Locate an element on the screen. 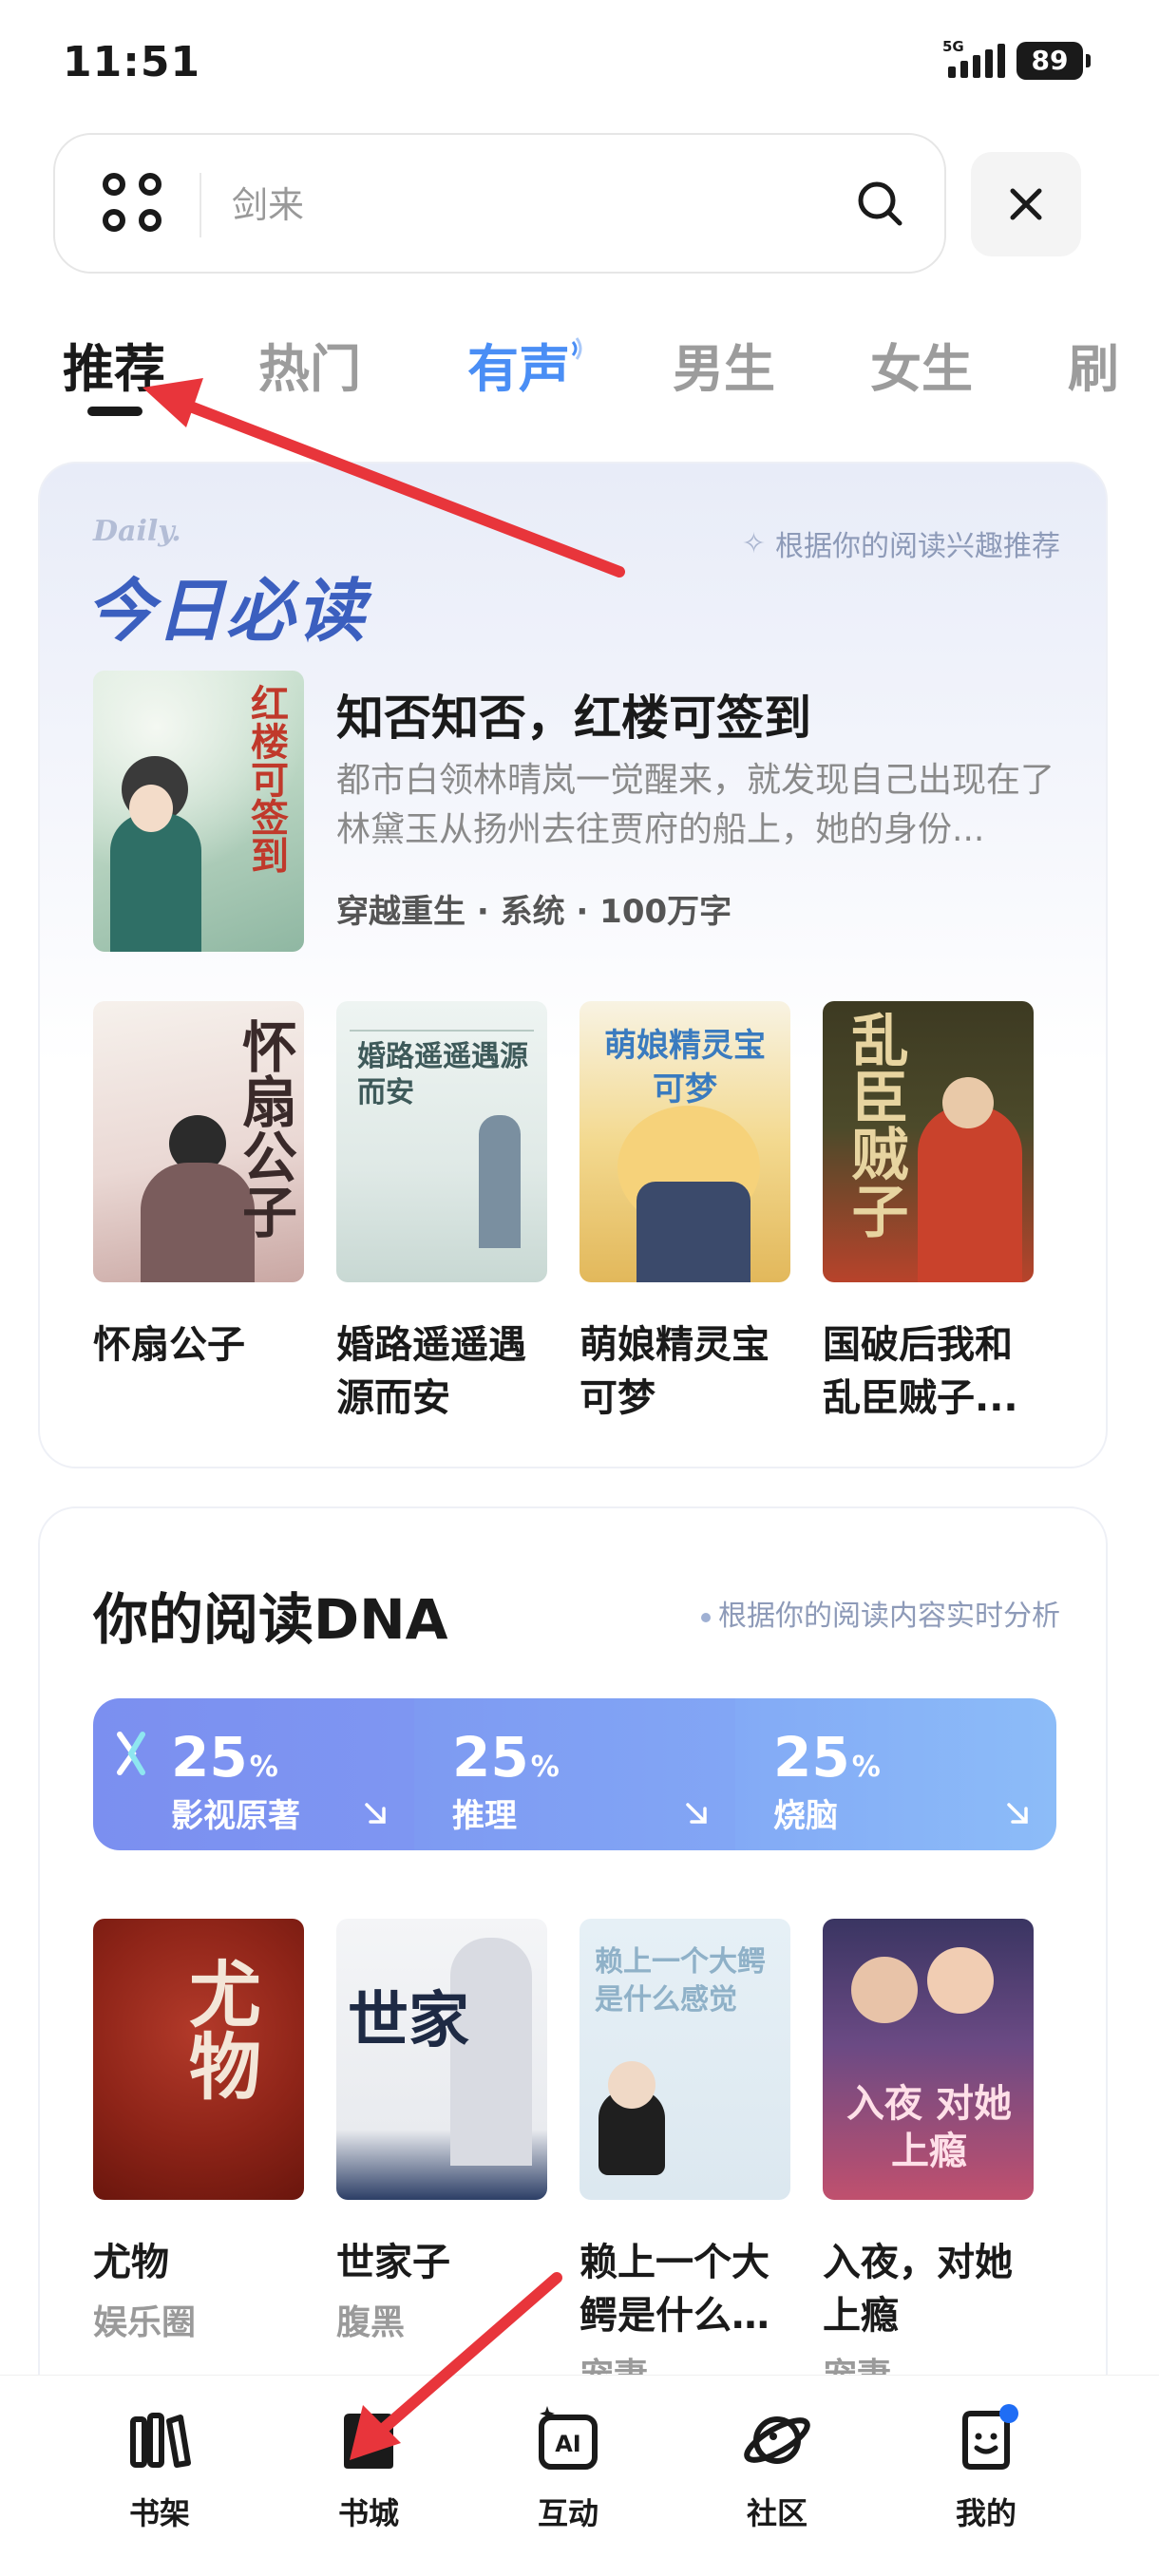  dna-label: 烧脑 is located at coordinates (805, 1816).